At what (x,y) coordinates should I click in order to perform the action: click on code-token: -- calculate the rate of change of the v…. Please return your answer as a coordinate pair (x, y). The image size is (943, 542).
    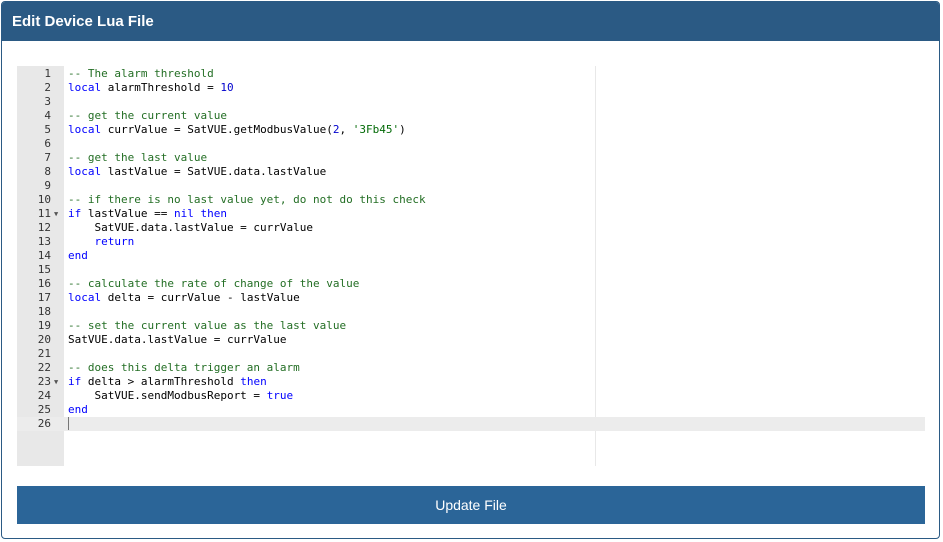
    Looking at the image, I should click on (214, 283).